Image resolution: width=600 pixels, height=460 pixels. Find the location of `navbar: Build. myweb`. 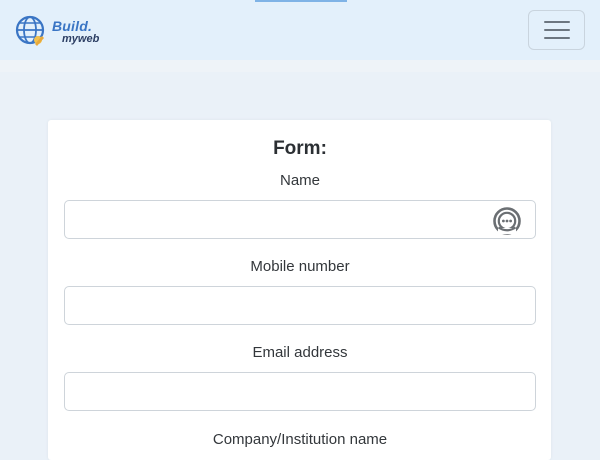

navbar: Build. myweb is located at coordinates (300, 30).